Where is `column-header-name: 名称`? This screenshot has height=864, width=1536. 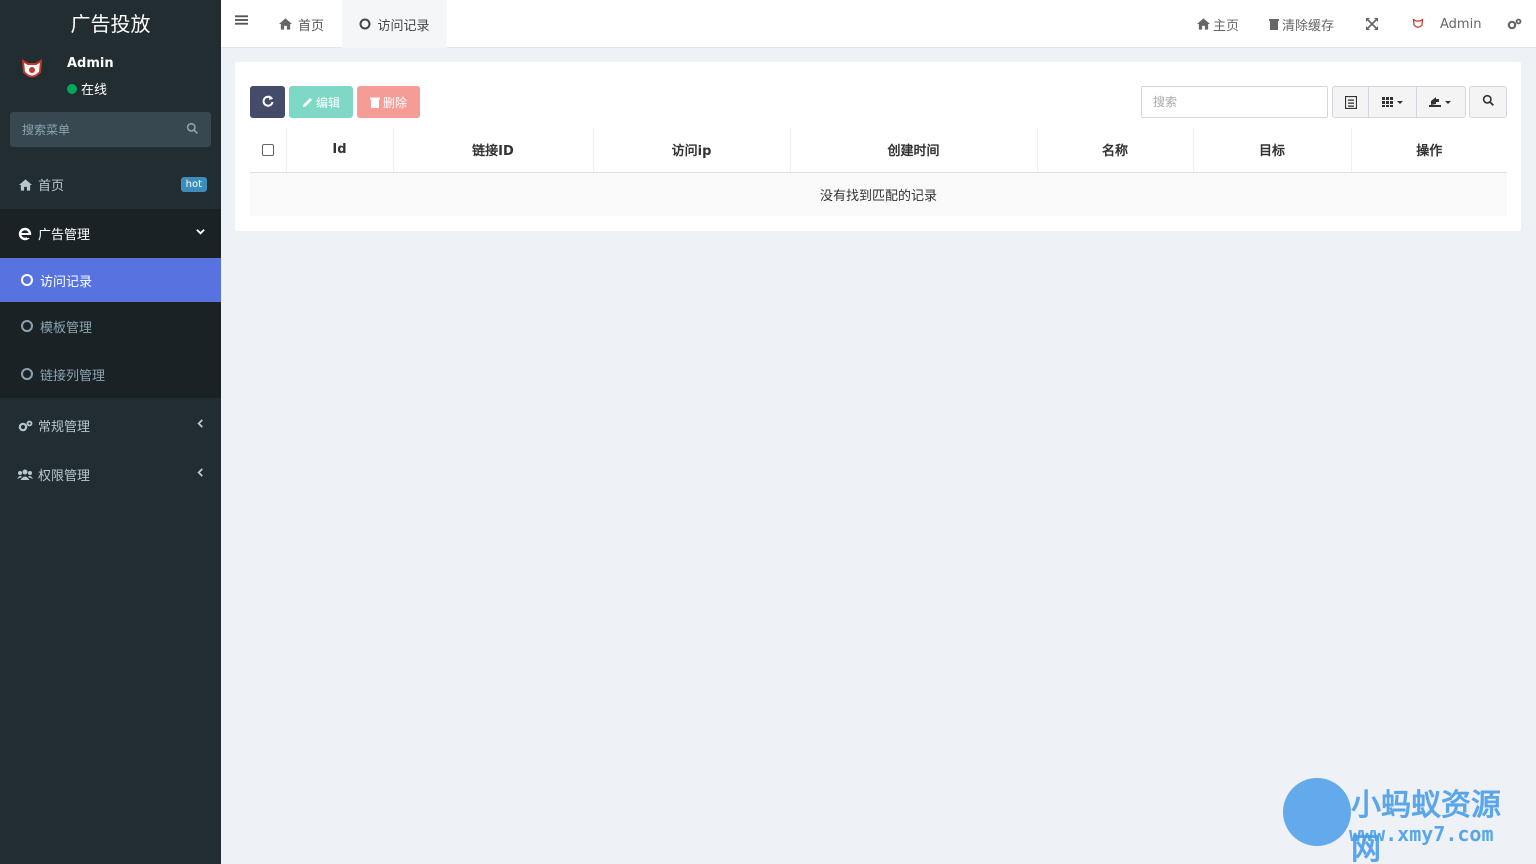
column-header-name: 名称 is located at coordinates (1114, 150).